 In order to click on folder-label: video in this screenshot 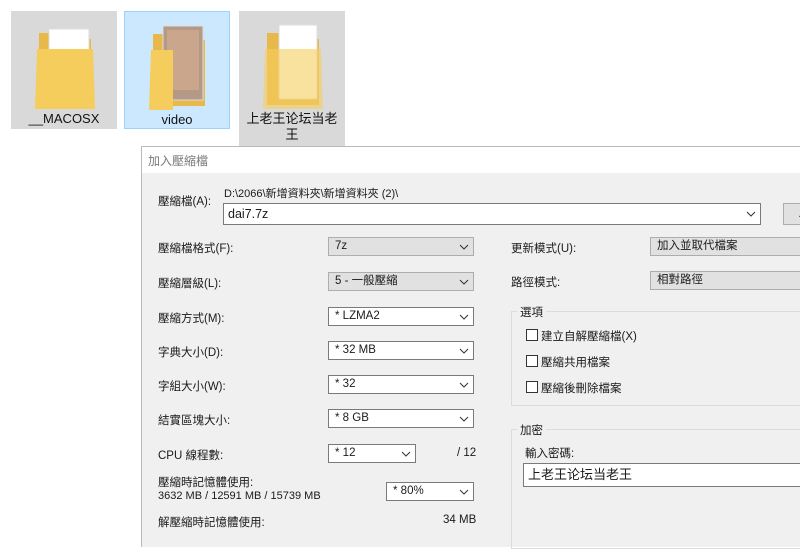, I will do `click(177, 119)`.